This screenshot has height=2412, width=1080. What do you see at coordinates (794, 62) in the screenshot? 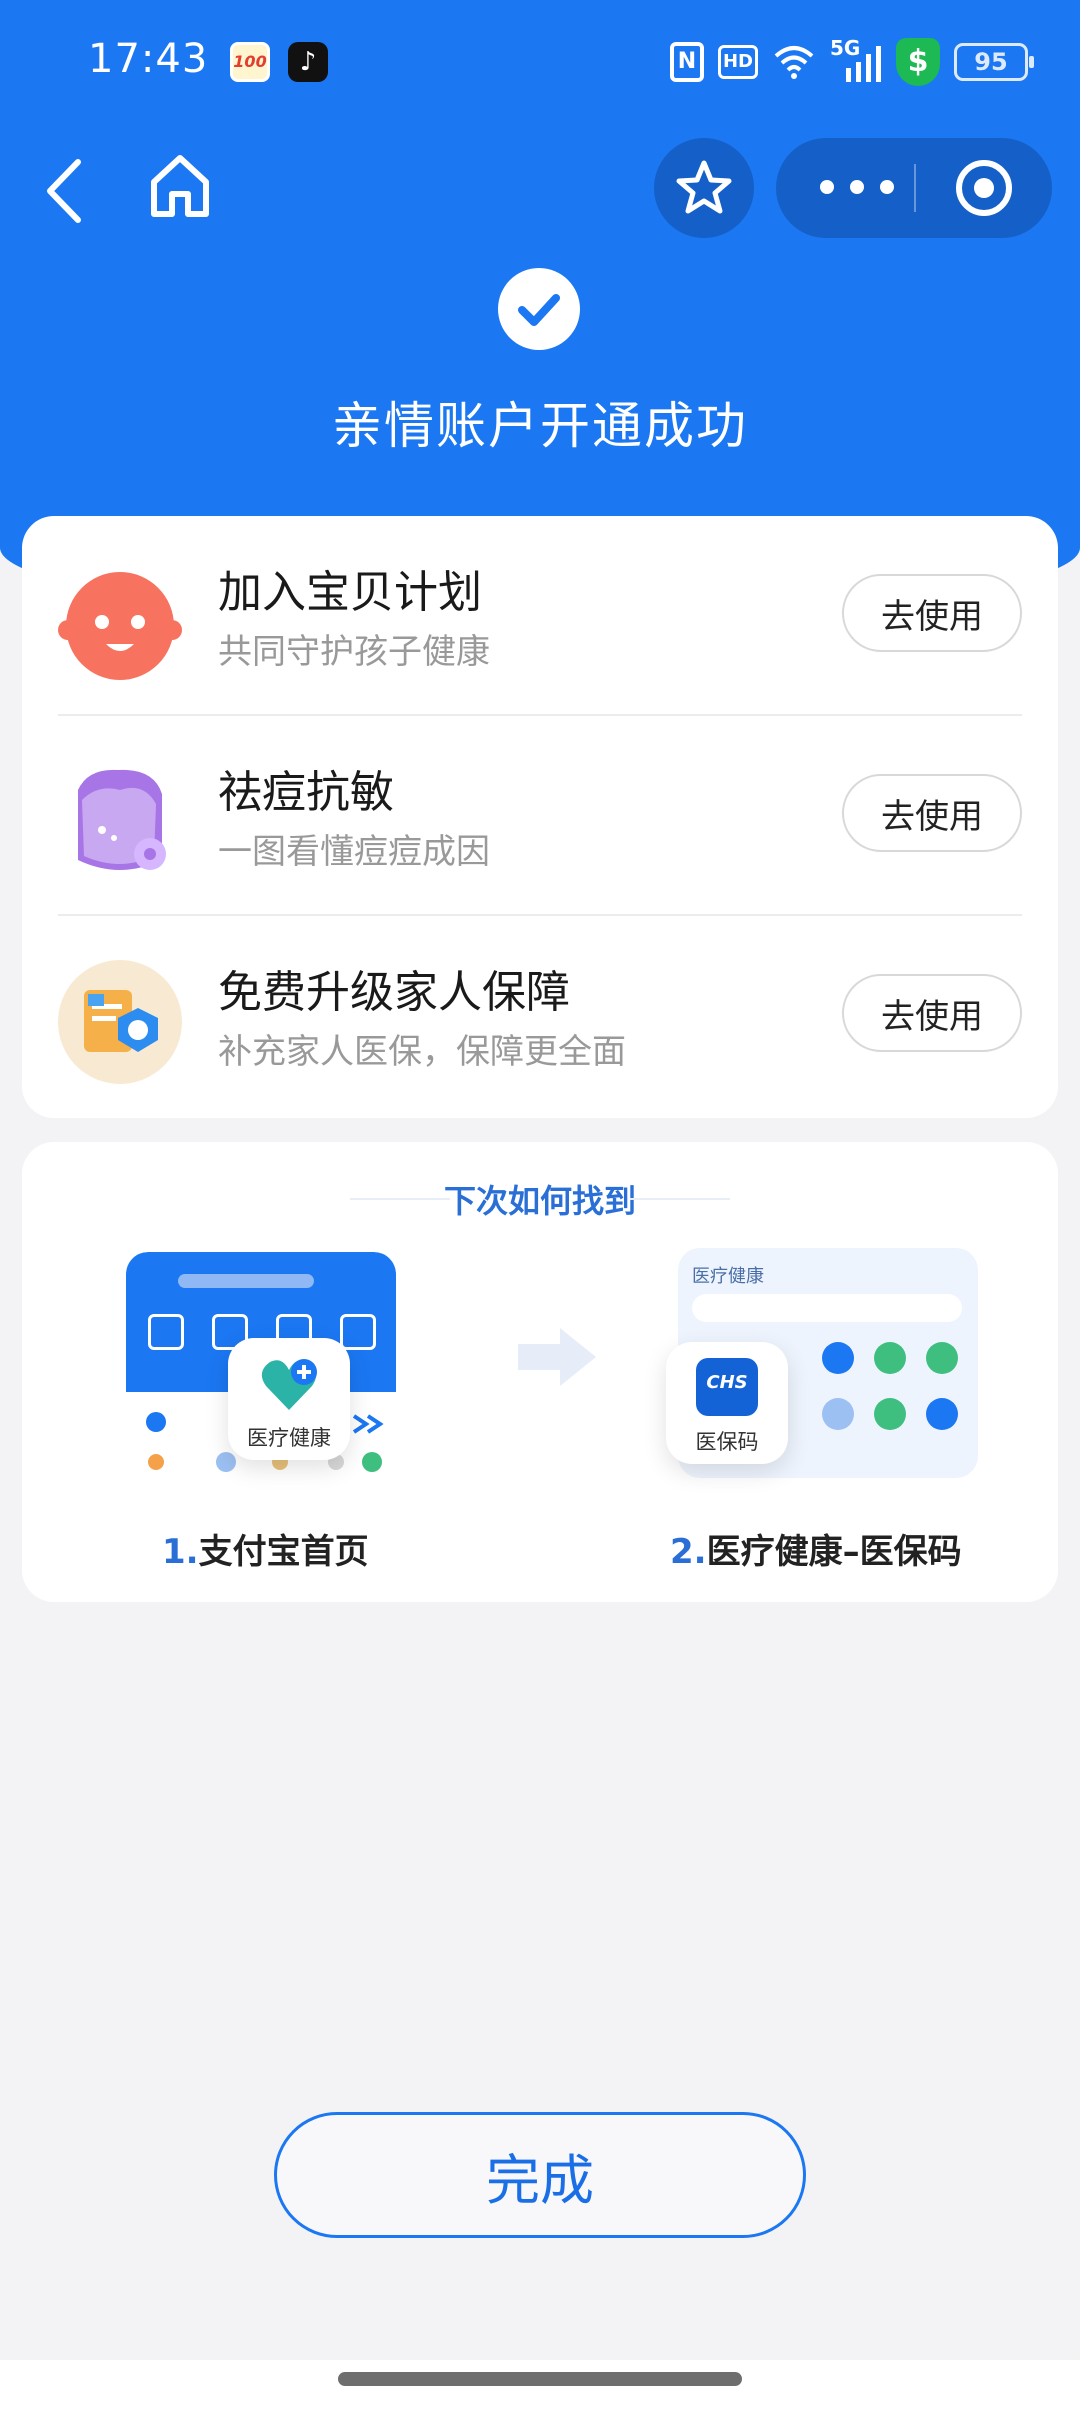
I see `wifi-icon` at bounding box center [794, 62].